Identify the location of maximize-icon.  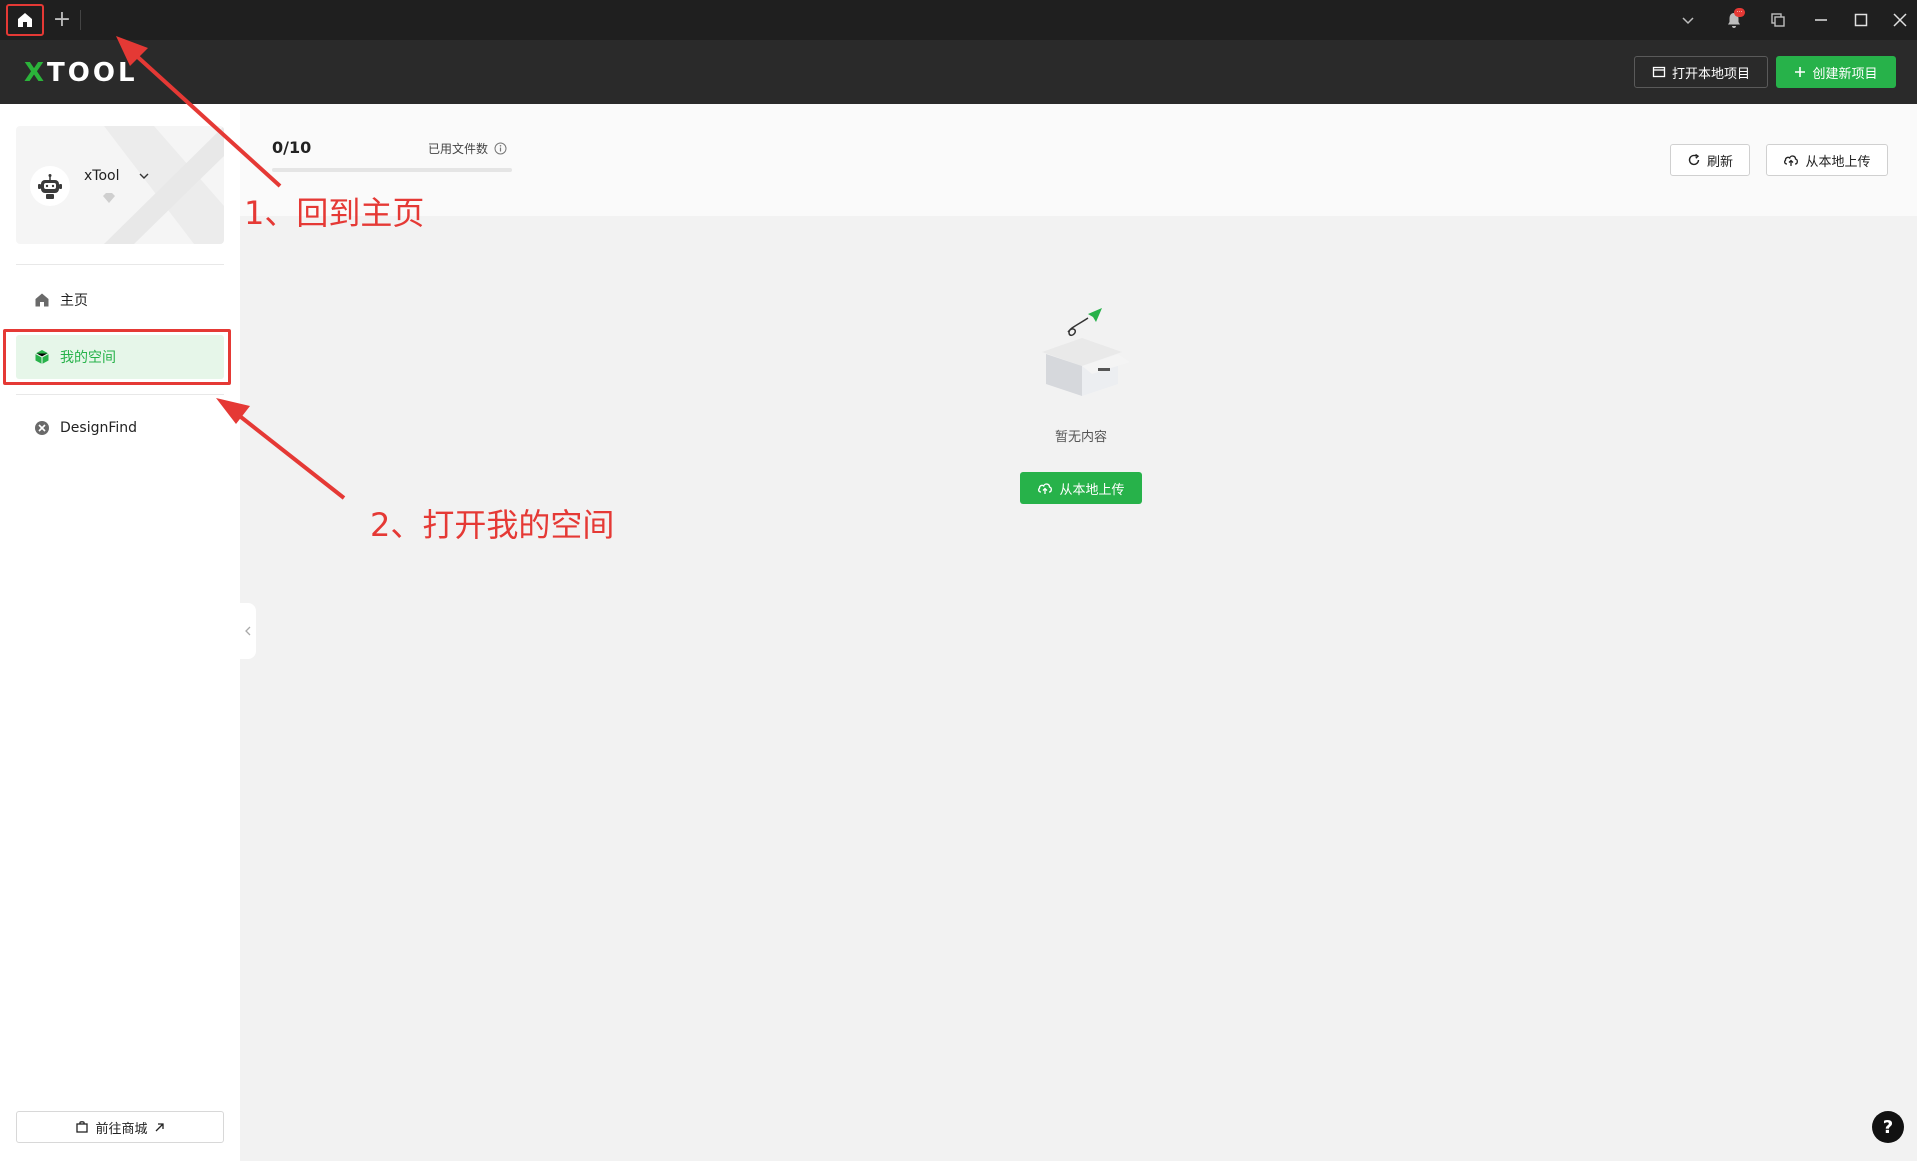
(1861, 20).